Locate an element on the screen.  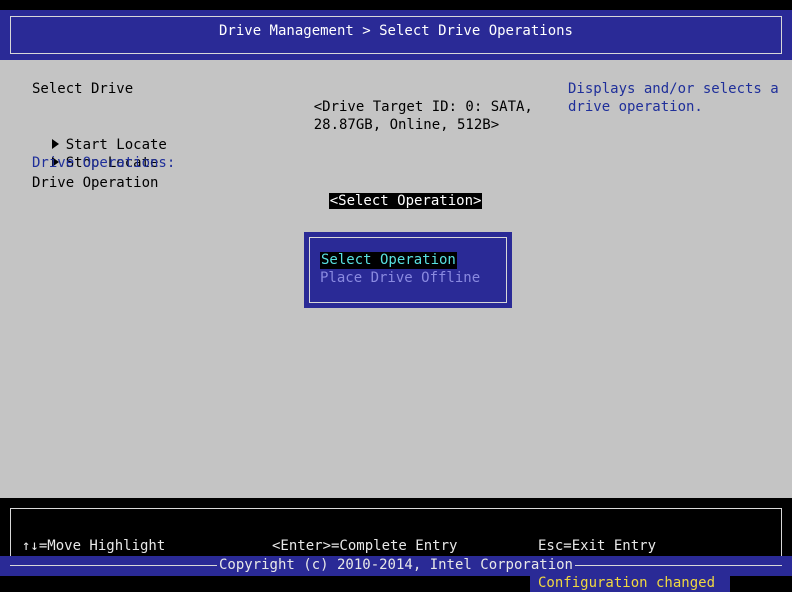
status-message: Configuration changed is located at coordinates (627, 583).